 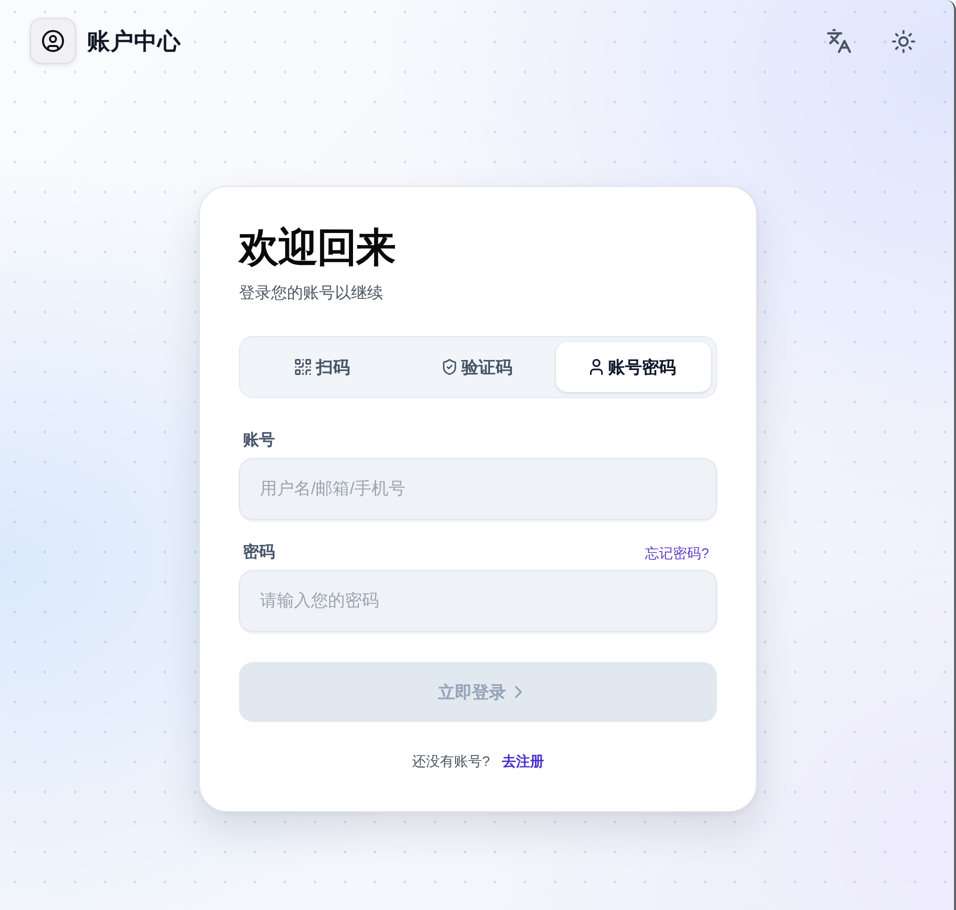 I want to click on signup-prompt: 还没有账号?, so click(x=451, y=761).